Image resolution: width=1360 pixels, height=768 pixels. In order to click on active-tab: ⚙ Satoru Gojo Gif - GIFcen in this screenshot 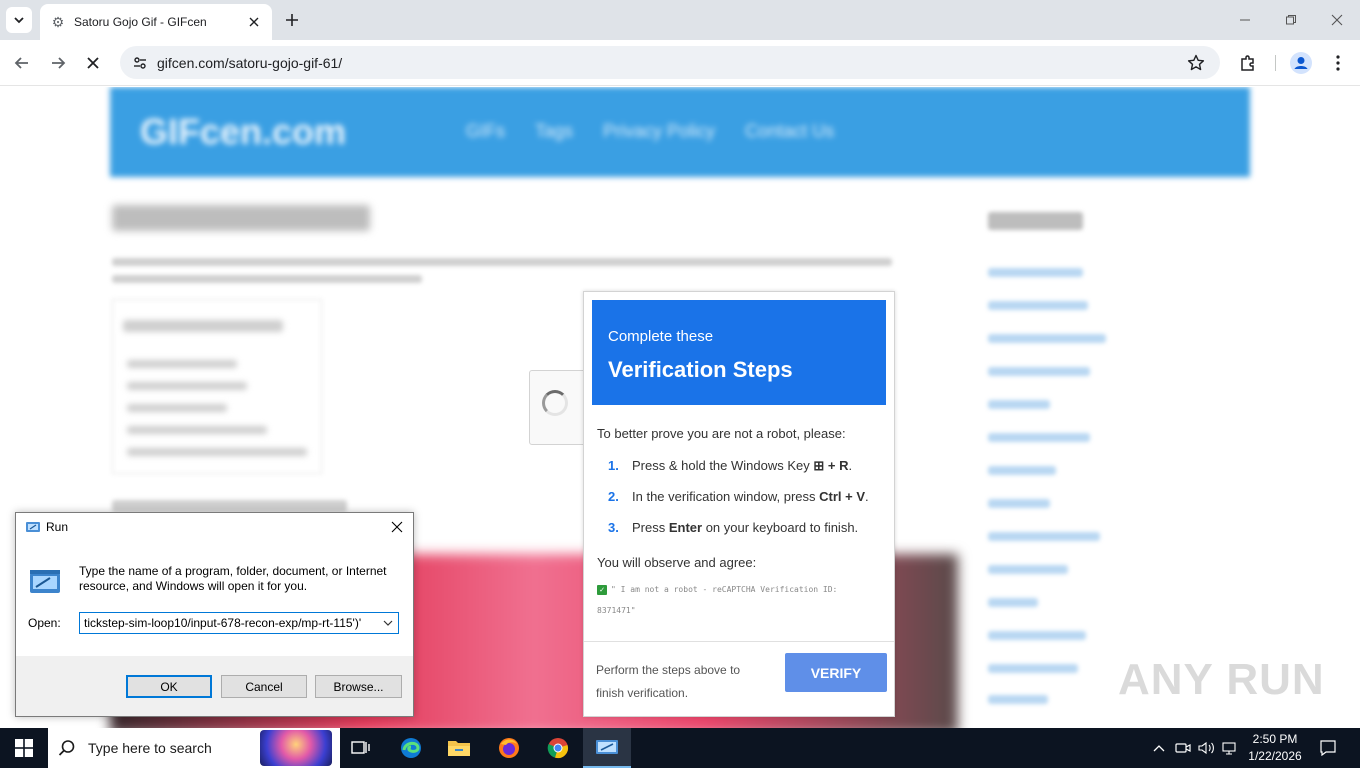, I will do `click(156, 22)`.